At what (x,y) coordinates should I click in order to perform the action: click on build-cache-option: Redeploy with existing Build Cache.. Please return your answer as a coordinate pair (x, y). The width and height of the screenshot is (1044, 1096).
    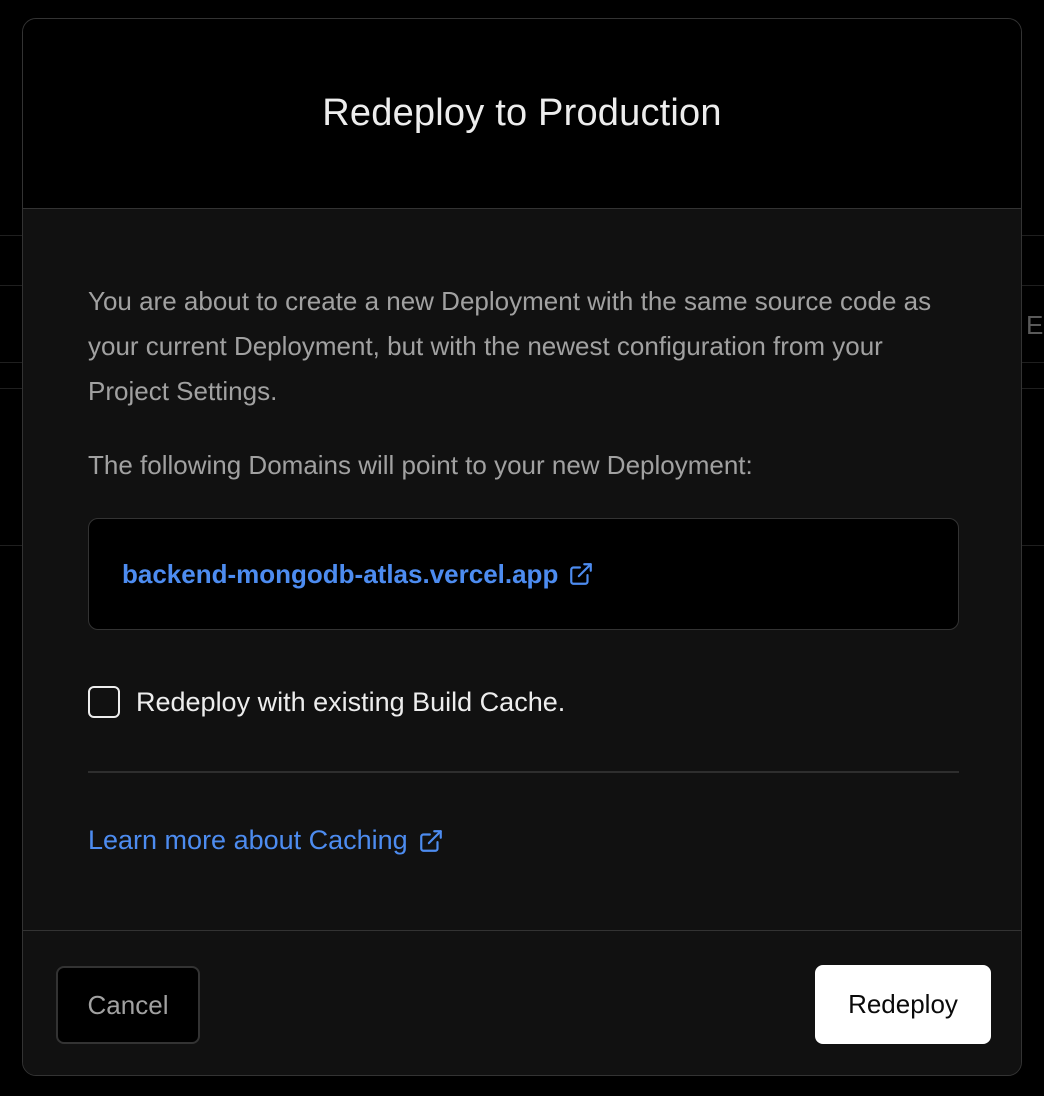
    Looking at the image, I should click on (326, 702).